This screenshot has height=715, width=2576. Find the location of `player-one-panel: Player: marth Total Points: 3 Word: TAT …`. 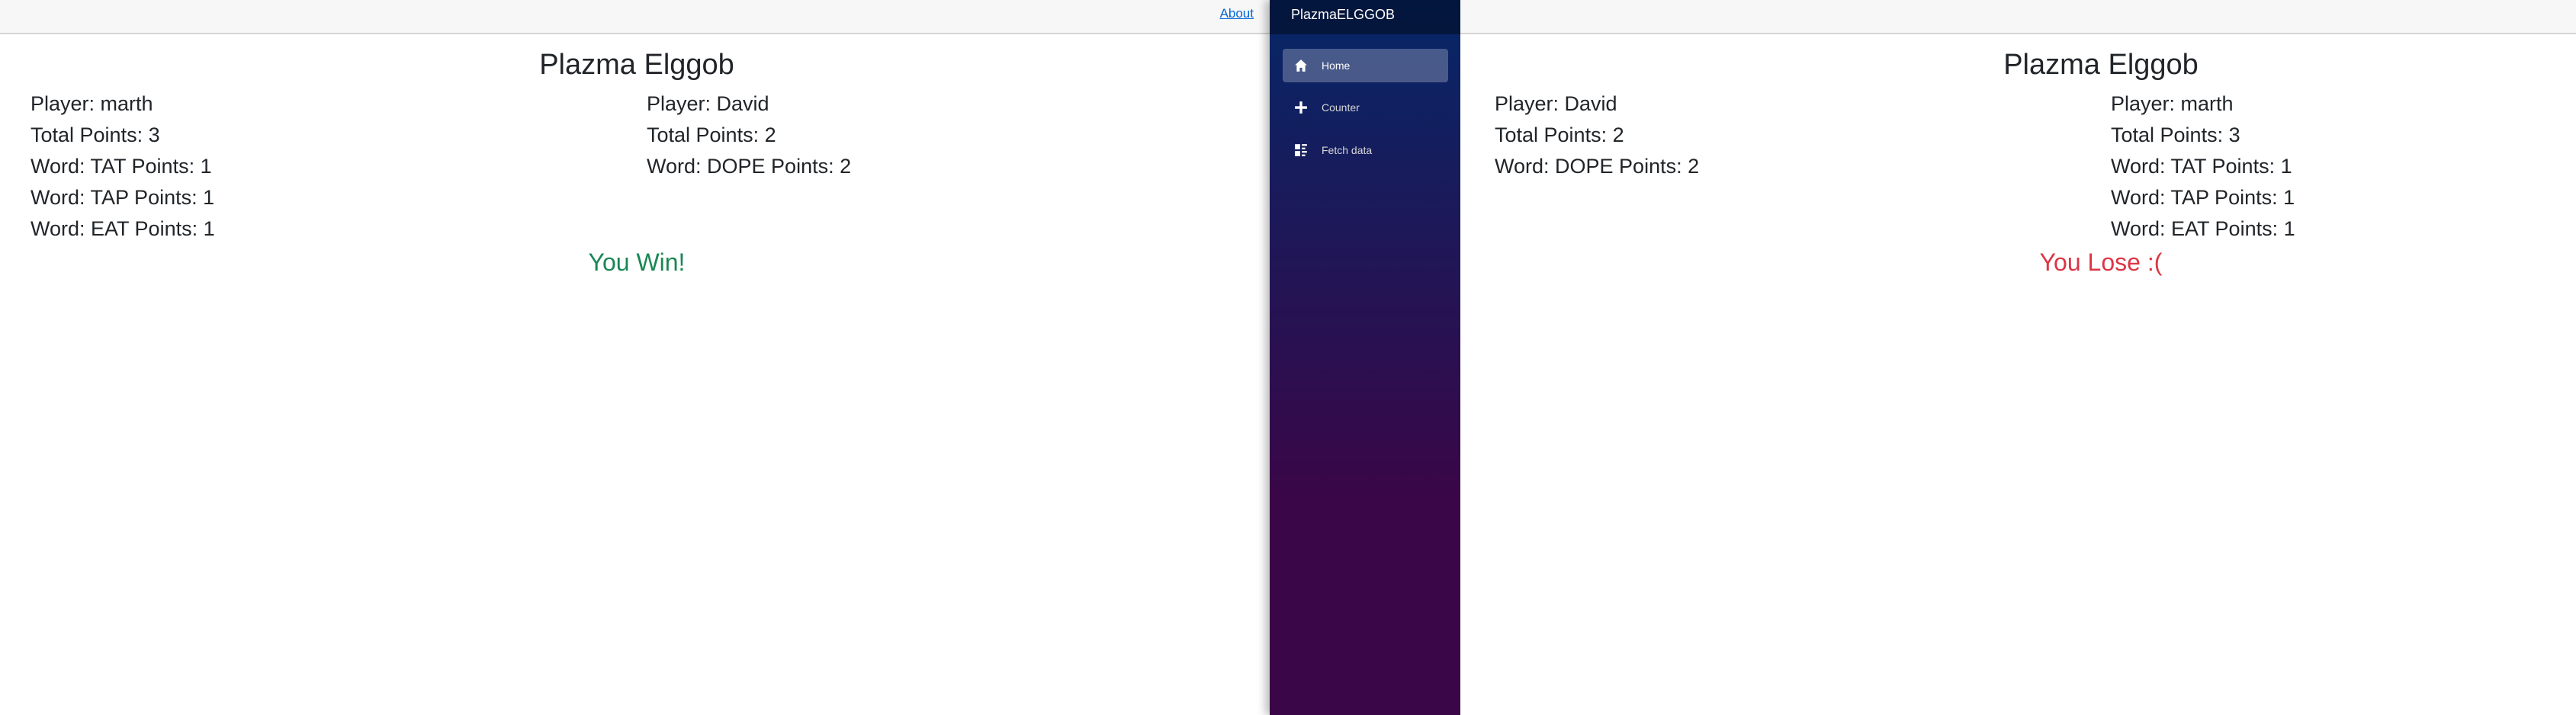

player-one-panel: Player: marth Total Points: 3 Word: TAT … is located at coordinates (123, 166).